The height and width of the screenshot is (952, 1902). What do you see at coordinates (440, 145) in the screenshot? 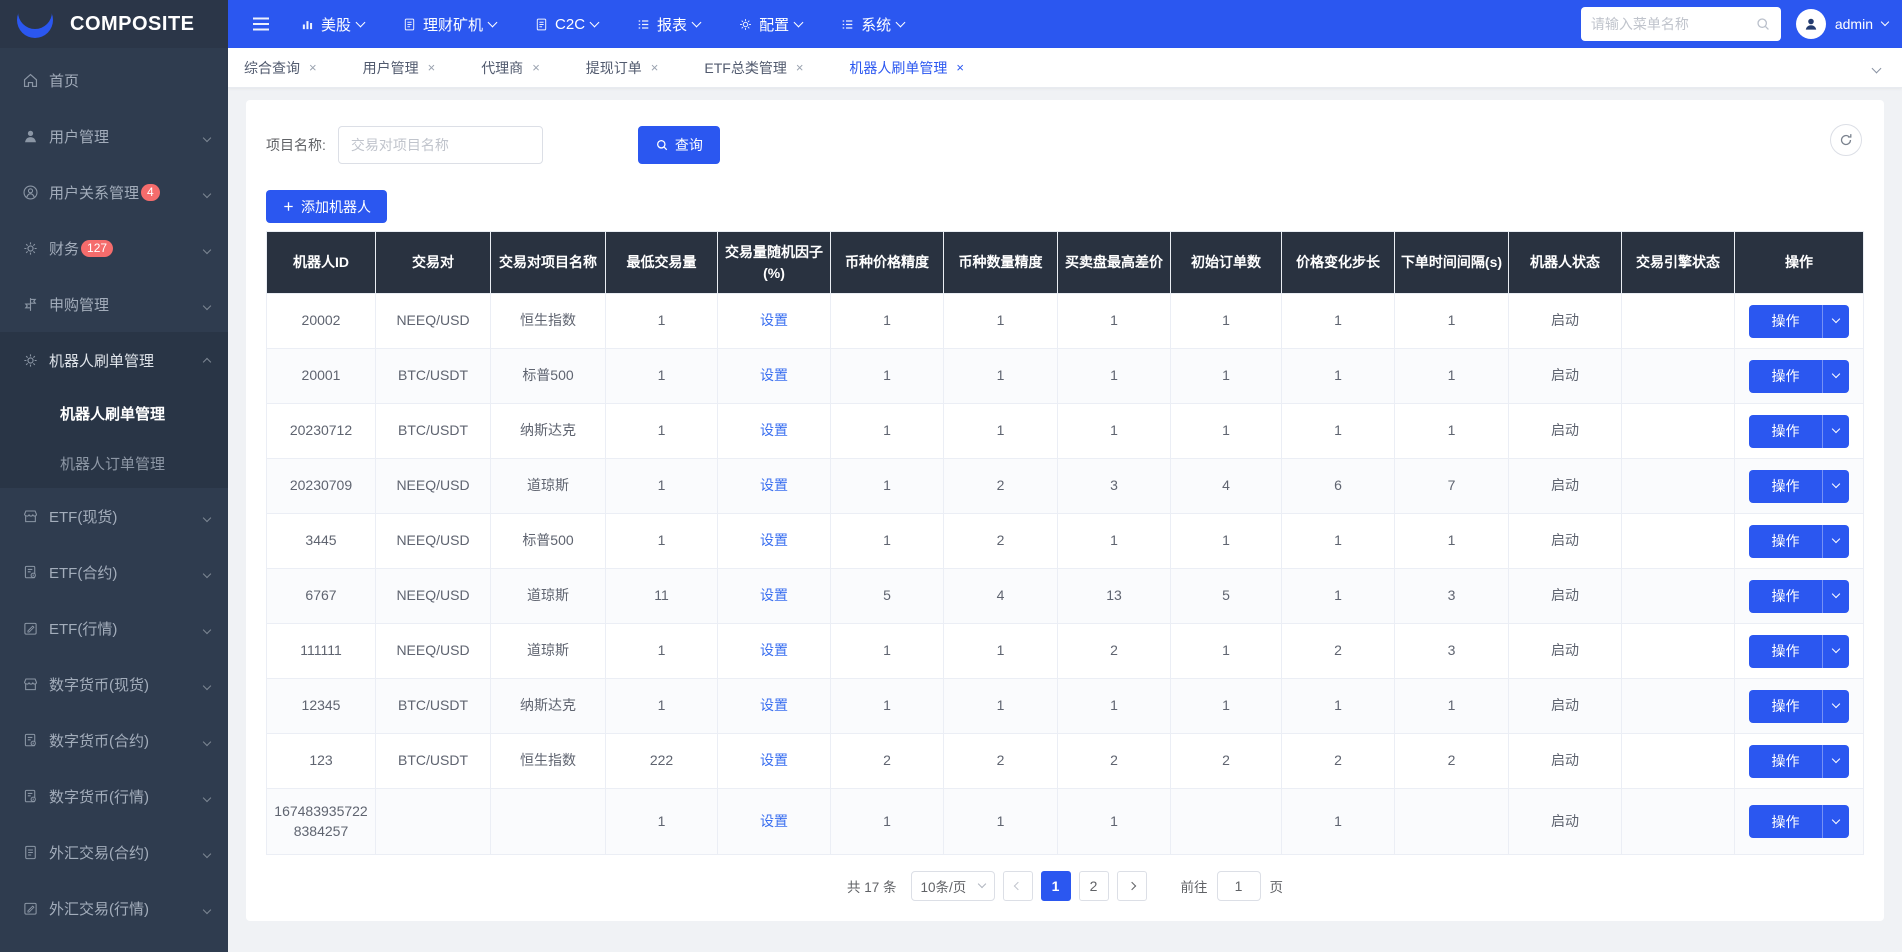
I see `project-name-input` at bounding box center [440, 145].